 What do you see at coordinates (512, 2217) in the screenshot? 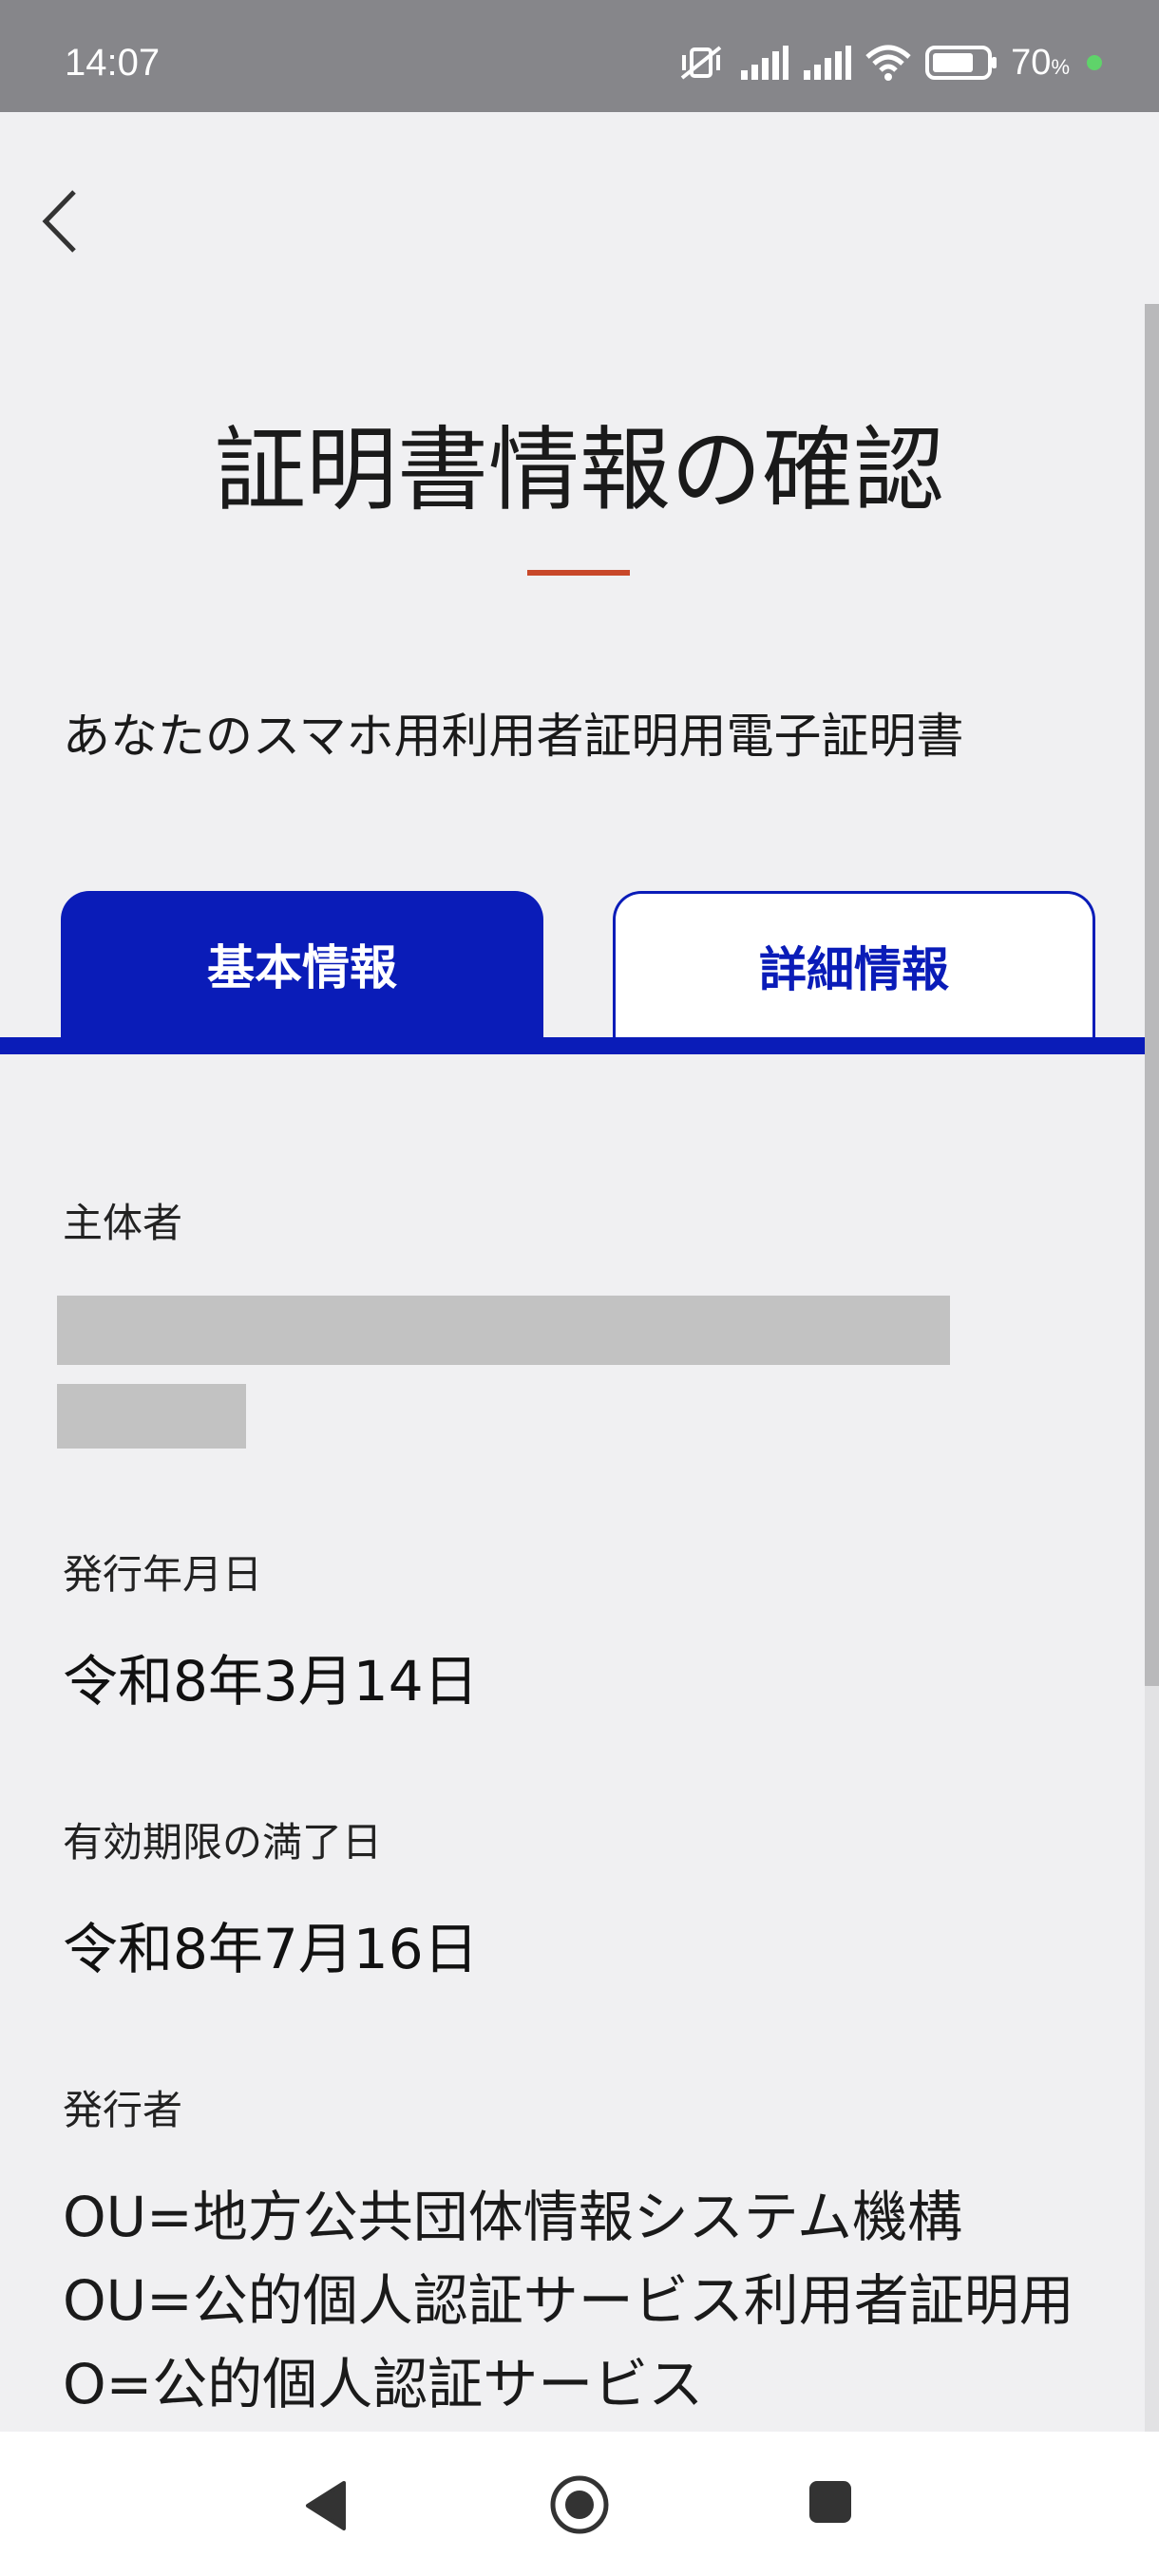
I see `issuer-line: OU=地方公共団体情報システム機構` at bounding box center [512, 2217].